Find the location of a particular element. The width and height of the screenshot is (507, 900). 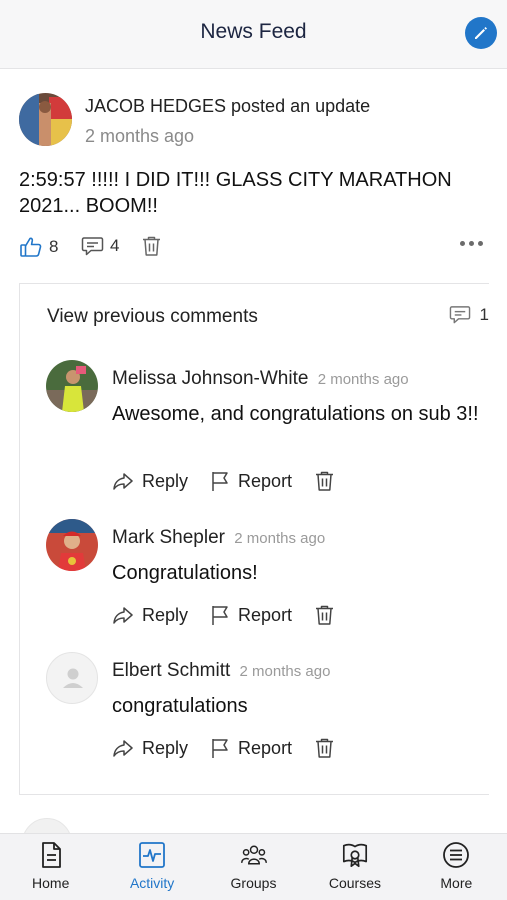

top-bar: News Feed is located at coordinates (253, 34).